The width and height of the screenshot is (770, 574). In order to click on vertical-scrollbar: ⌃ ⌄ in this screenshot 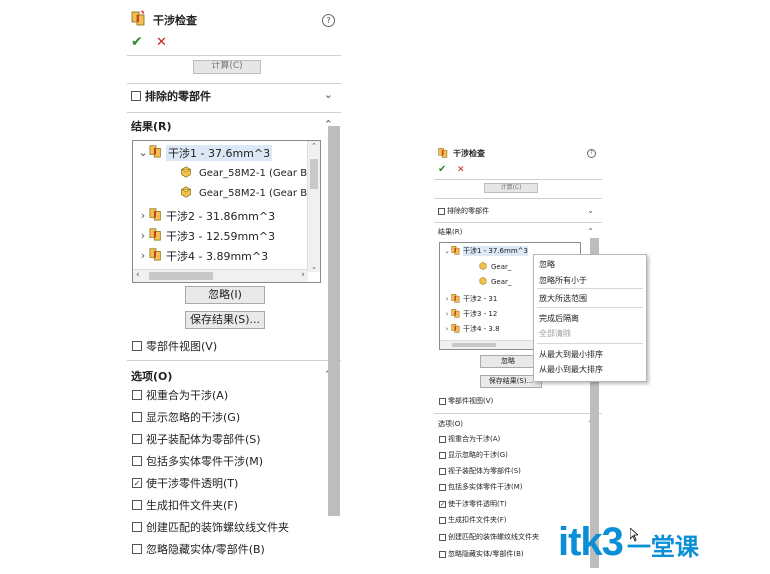, I will do `click(313, 206)`.